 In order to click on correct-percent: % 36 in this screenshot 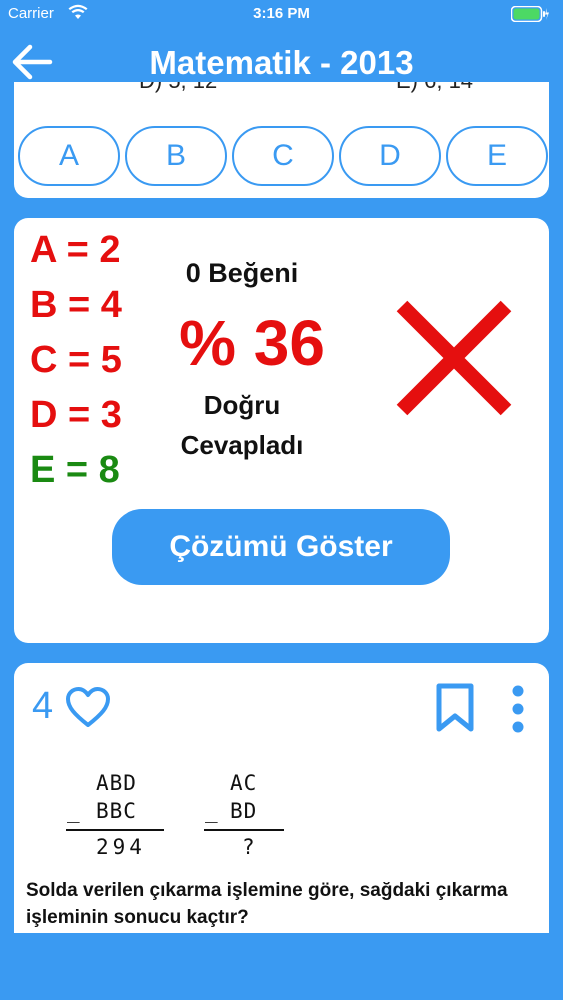, I will do `click(252, 343)`.